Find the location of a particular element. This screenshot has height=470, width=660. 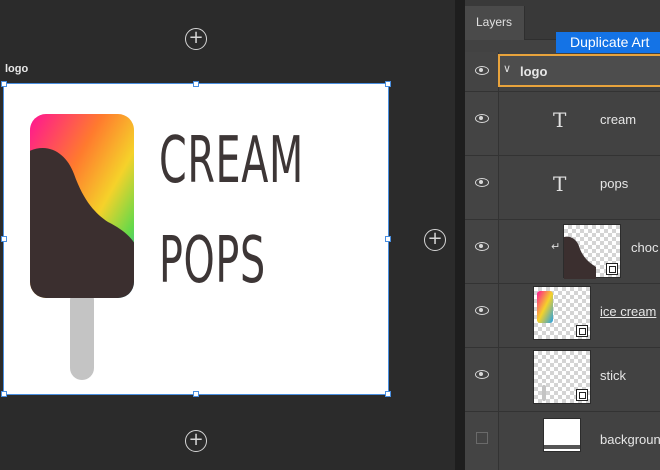

clipping-mask-icon: ↵ is located at coordinates (556, 246).